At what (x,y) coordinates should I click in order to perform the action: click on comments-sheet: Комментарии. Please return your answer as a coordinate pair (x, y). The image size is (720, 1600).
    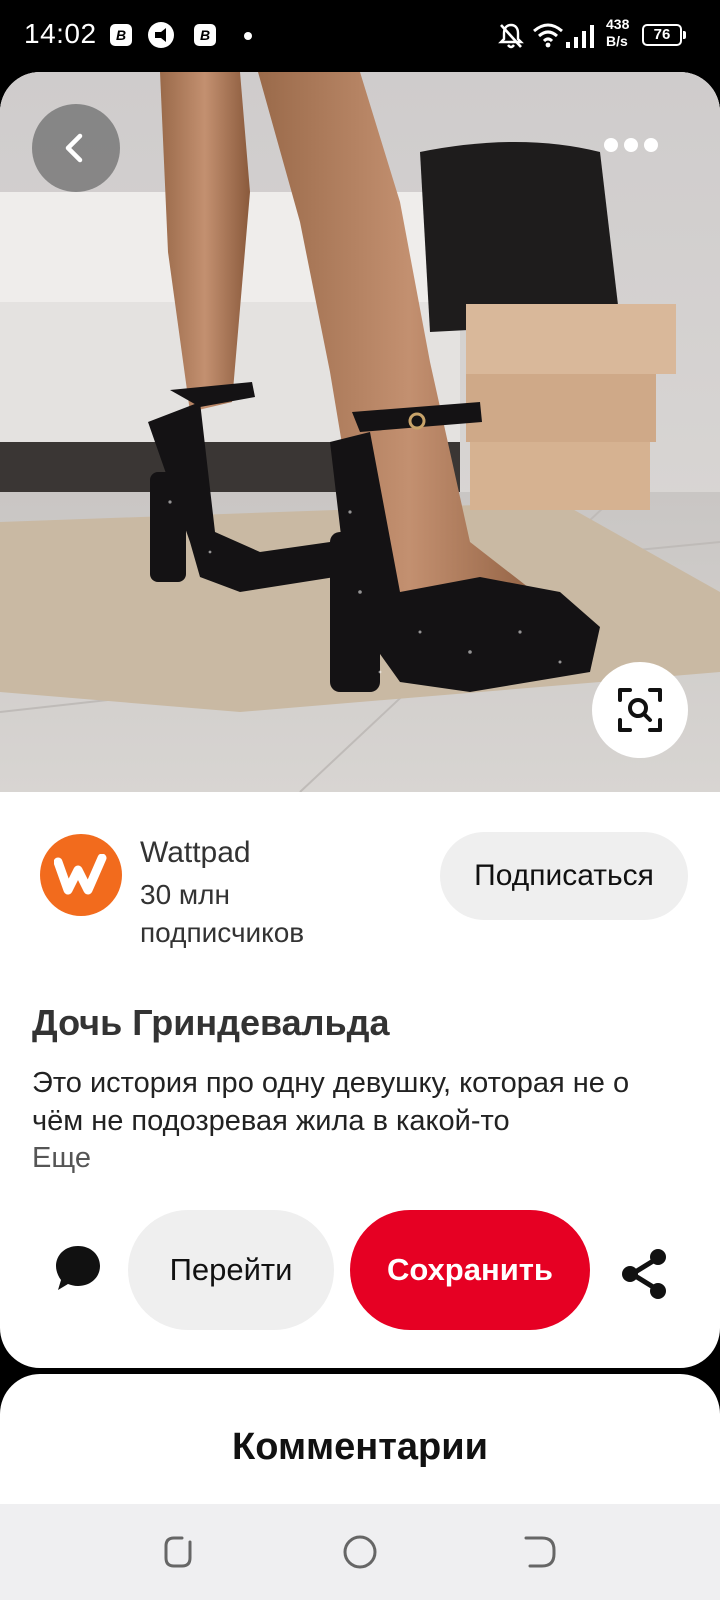
    Looking at the image, I should click on (360, 1439).